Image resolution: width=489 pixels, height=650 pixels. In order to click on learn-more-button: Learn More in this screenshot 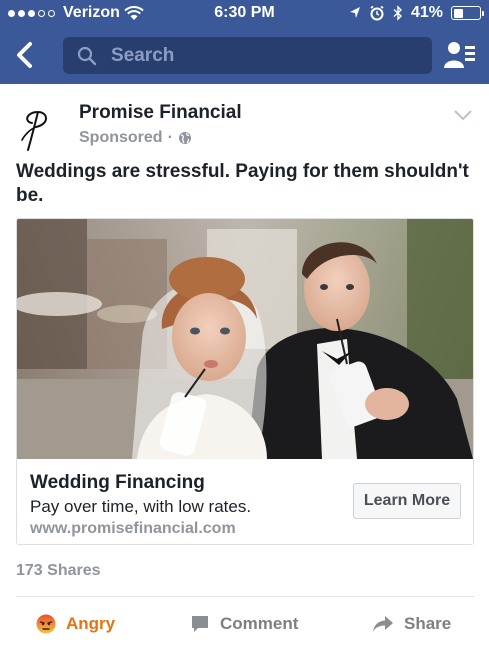, I will do `click(407, 501)`.